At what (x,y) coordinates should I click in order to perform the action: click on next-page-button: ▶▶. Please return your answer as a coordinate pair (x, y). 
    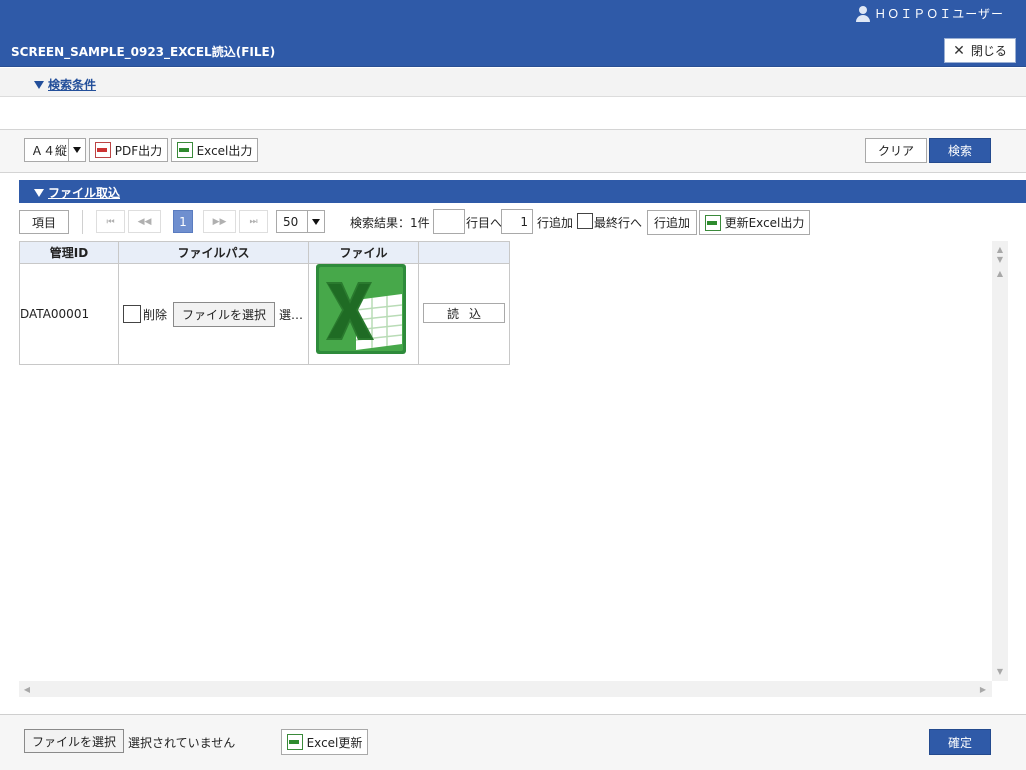
    Looking at the image, I should click on (219, 221).